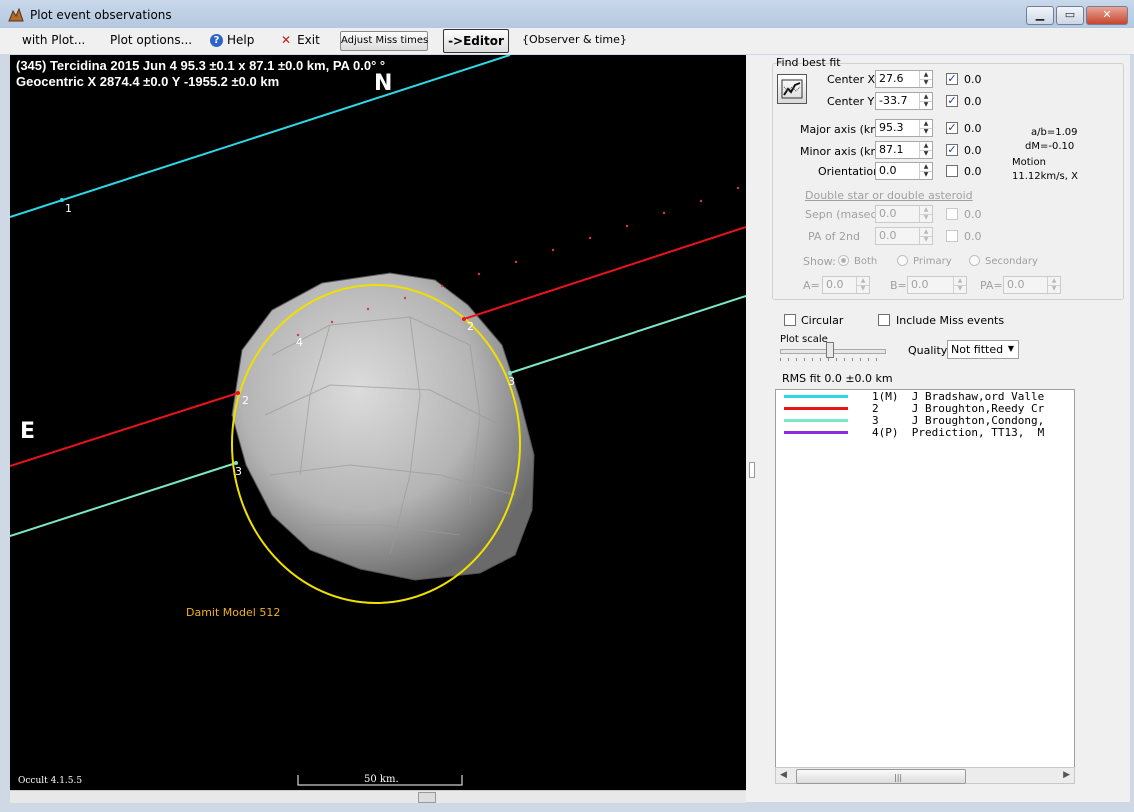  What do you see at coordinates (62, 200) in the screenshot?
I see `chord-1-marker` at bounding box center [62, 200].